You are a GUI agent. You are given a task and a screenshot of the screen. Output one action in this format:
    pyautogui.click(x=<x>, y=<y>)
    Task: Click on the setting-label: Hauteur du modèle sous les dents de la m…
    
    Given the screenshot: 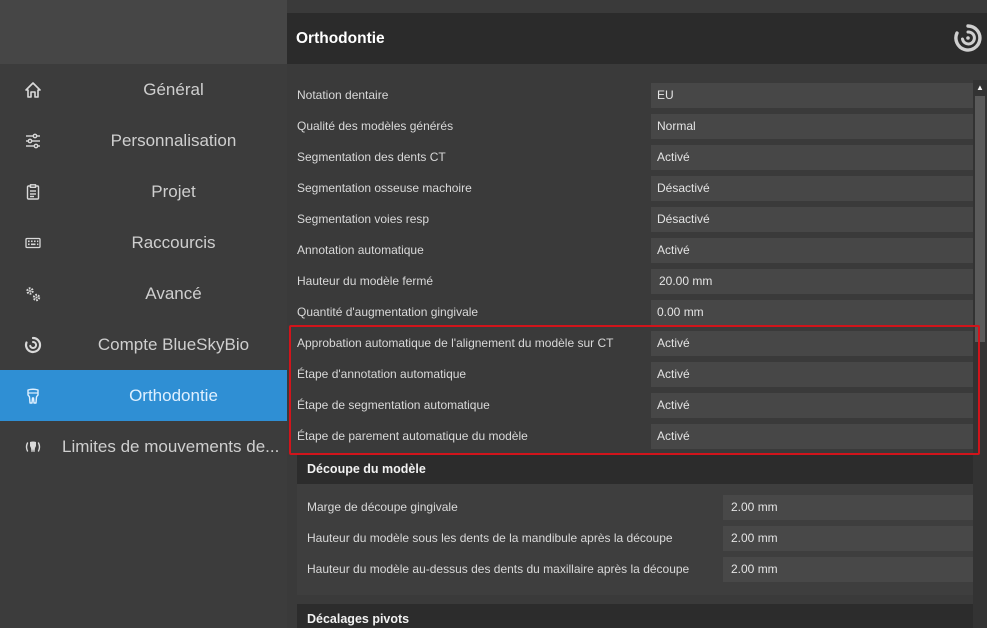 What is the action you would take?
    pyautogui.click(x=490, y=538)
    